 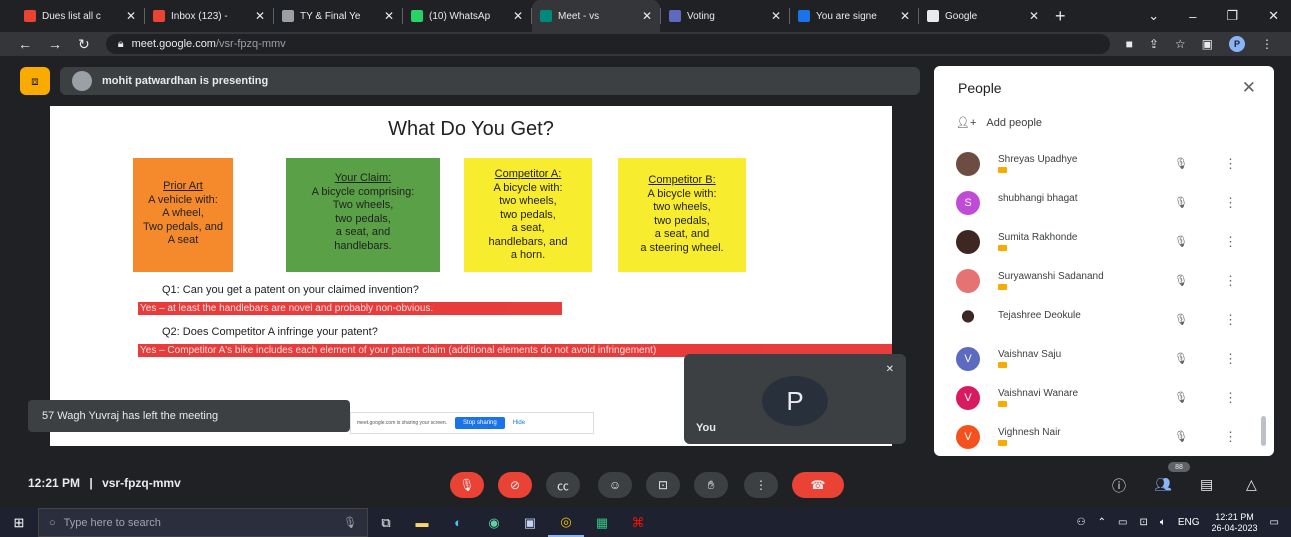 I want to click on taskbar-search-box: ○ Type here to search 🎙︎, so click(x=203, y=522).